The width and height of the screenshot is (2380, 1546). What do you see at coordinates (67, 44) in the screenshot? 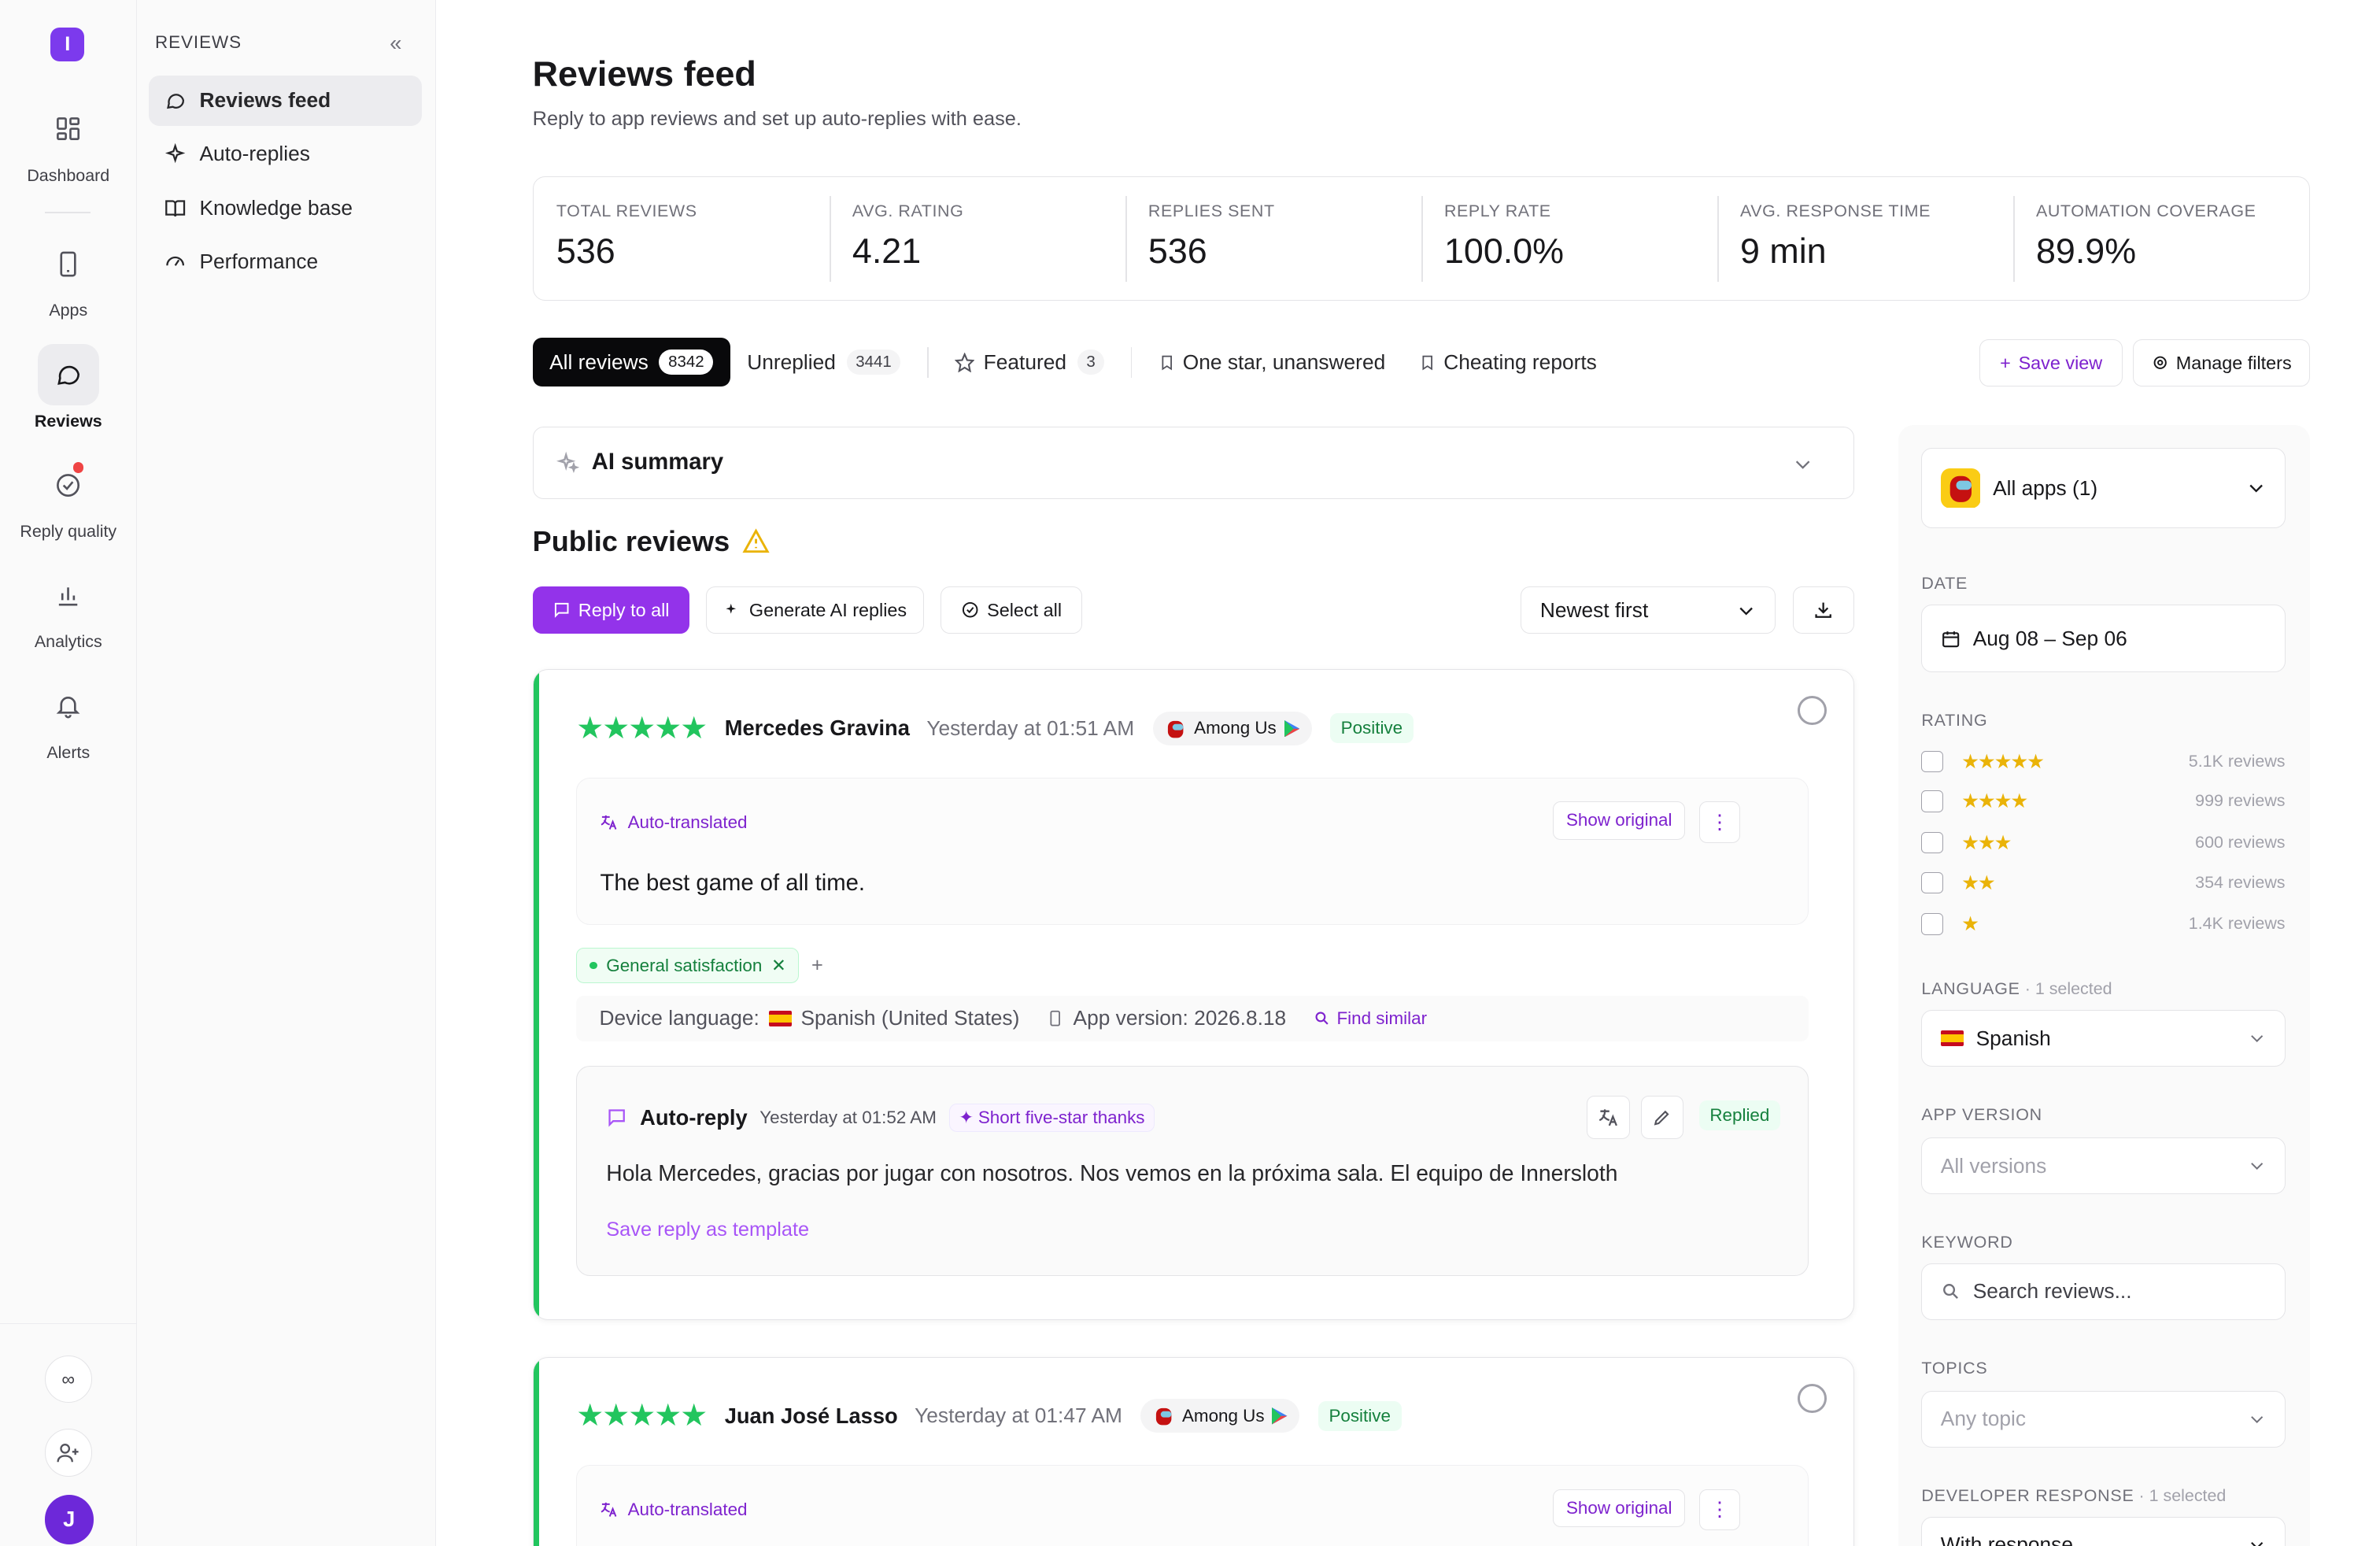
I see `app-logo: I` at bounding box center [67, 44].